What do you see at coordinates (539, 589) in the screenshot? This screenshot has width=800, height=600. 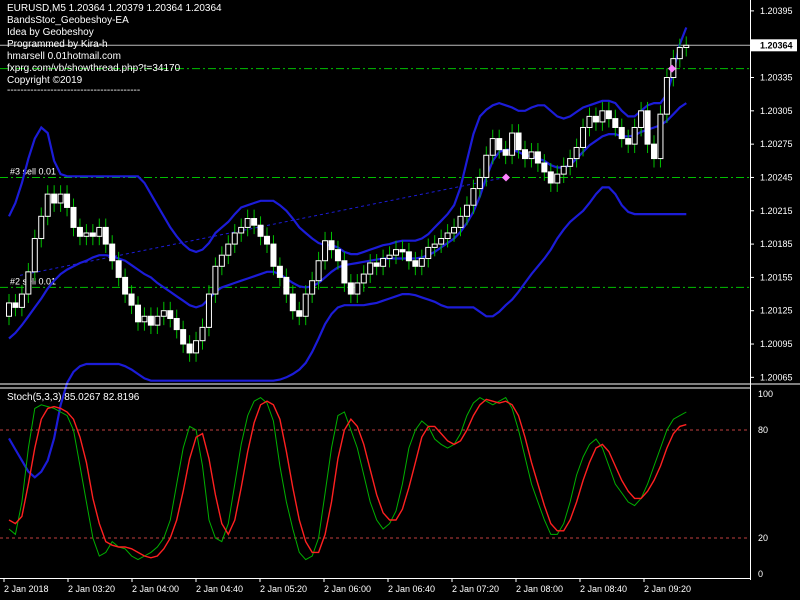 I see `time-tick-label: 2 Jan 08:00` at bounding box center [539, 589].